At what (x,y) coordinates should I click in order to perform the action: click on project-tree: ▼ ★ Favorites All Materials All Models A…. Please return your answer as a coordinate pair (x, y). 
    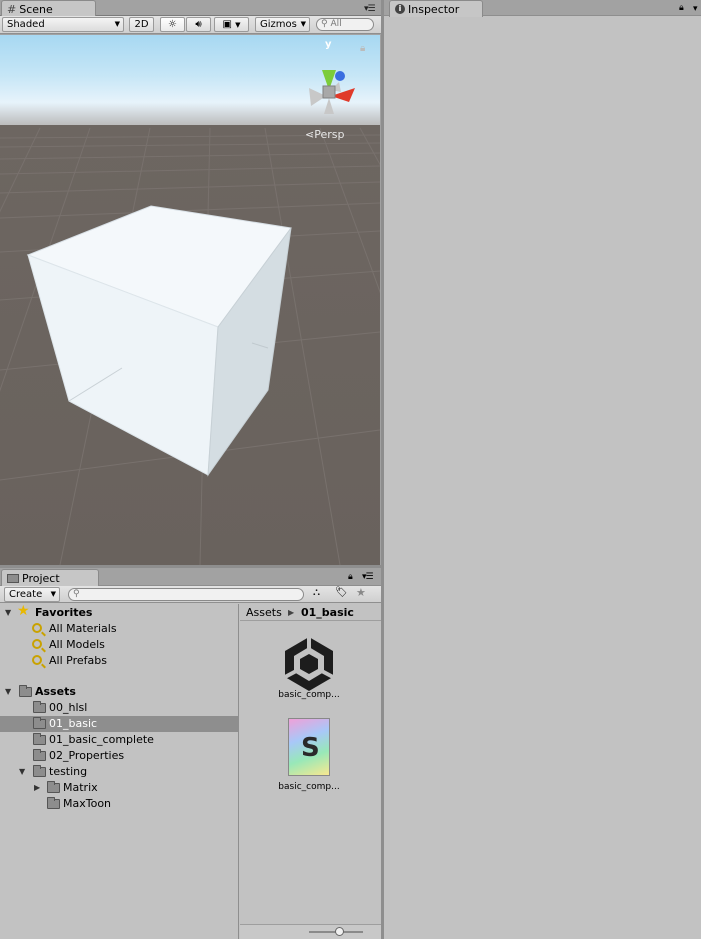
    Looking at the image, I should click on (119, 771).